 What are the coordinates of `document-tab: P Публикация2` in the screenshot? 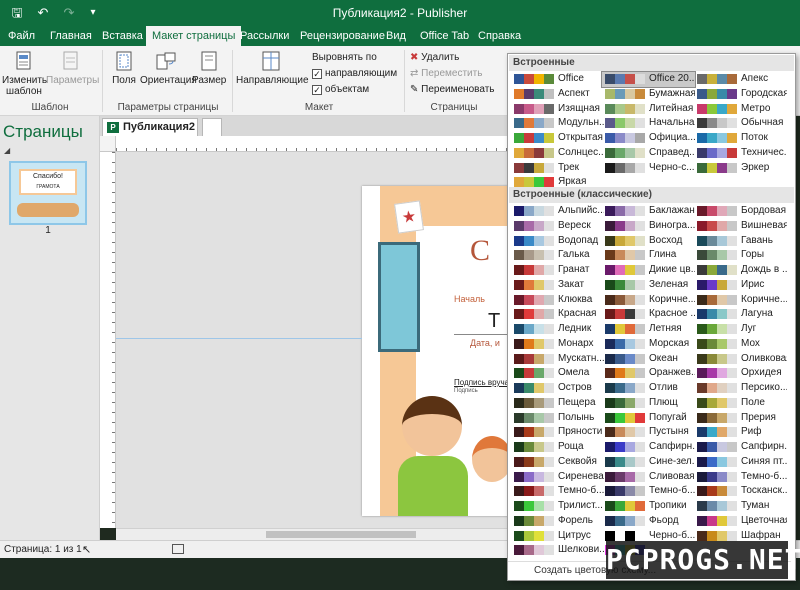 It's located at (150, 127).